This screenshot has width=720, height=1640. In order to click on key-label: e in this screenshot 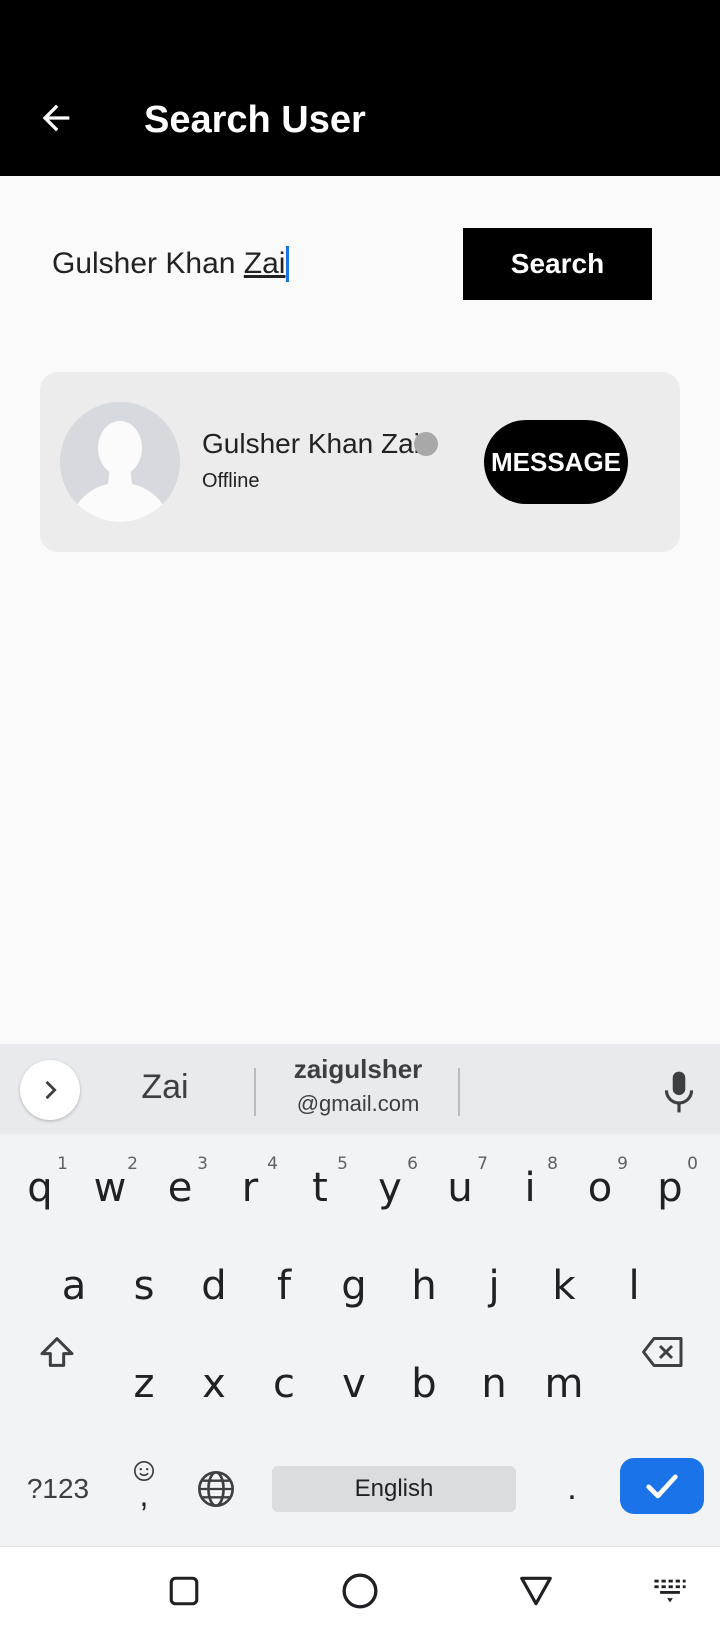, I will do `click(180, 1188)`.